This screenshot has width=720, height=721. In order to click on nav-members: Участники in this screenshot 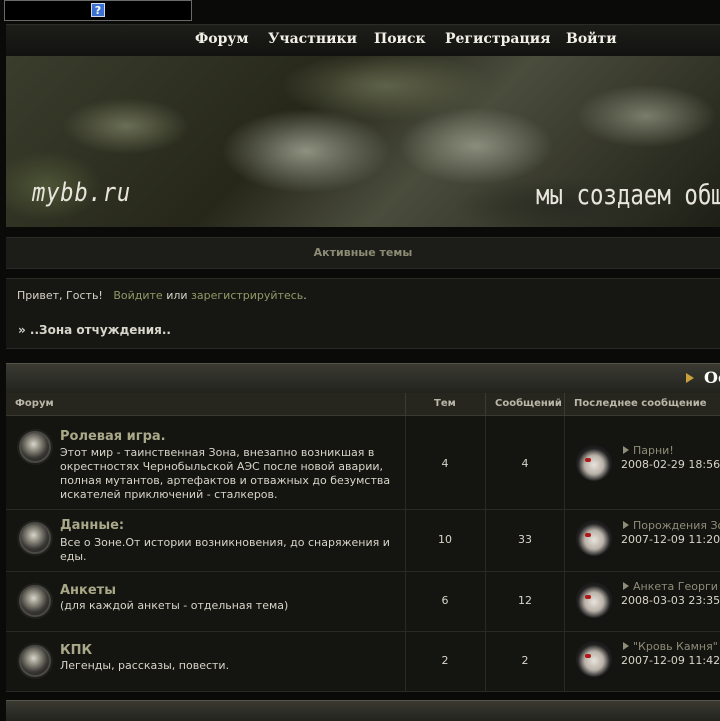, I will do `click(312, 39)`.